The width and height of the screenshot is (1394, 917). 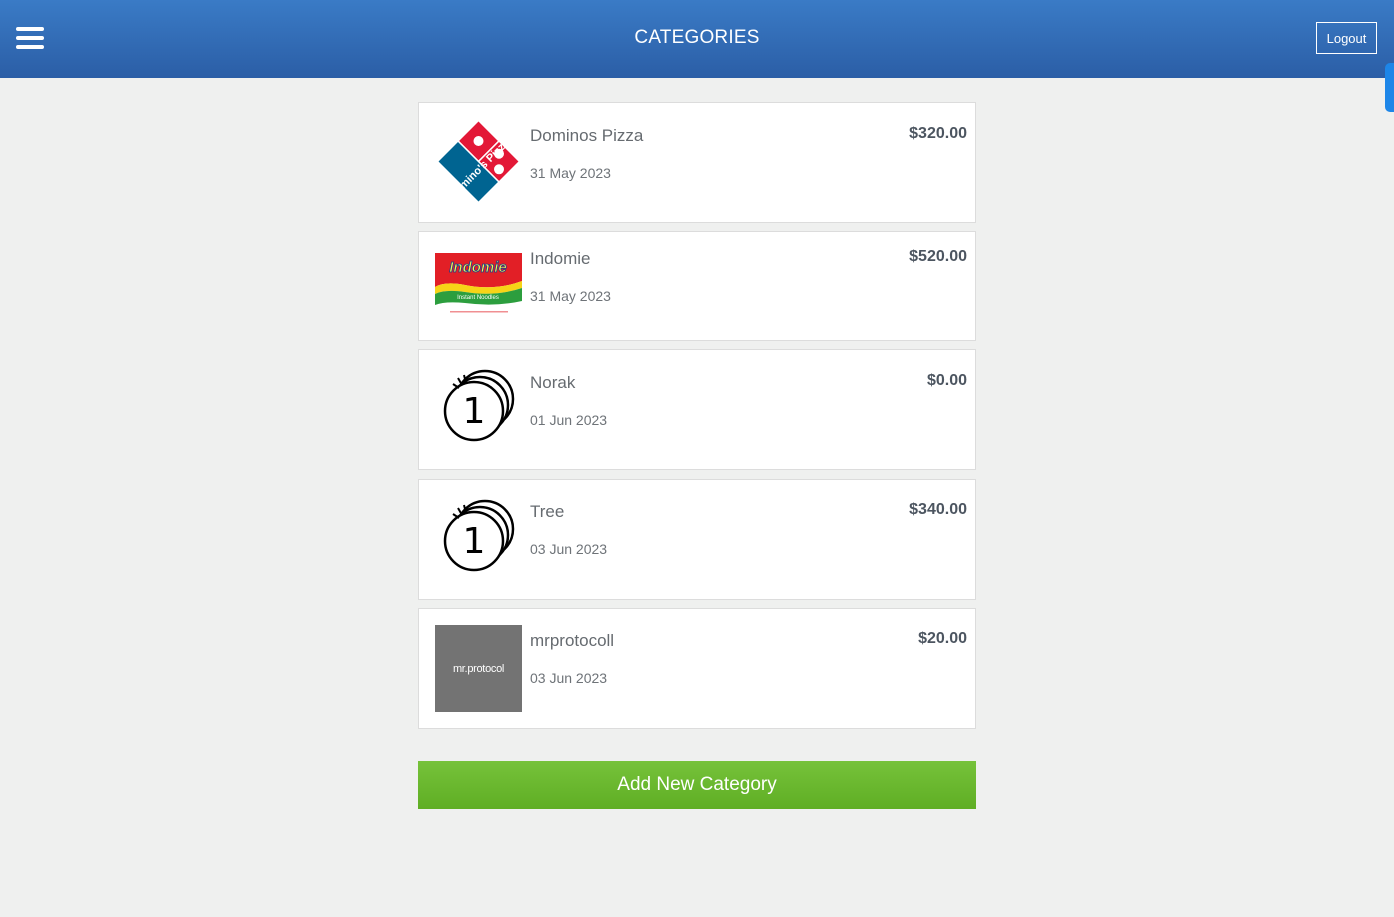 I want to click on category-card-tree: 1 Tree 03 Jun 2023 $340.00, so click(x=697, y=539).